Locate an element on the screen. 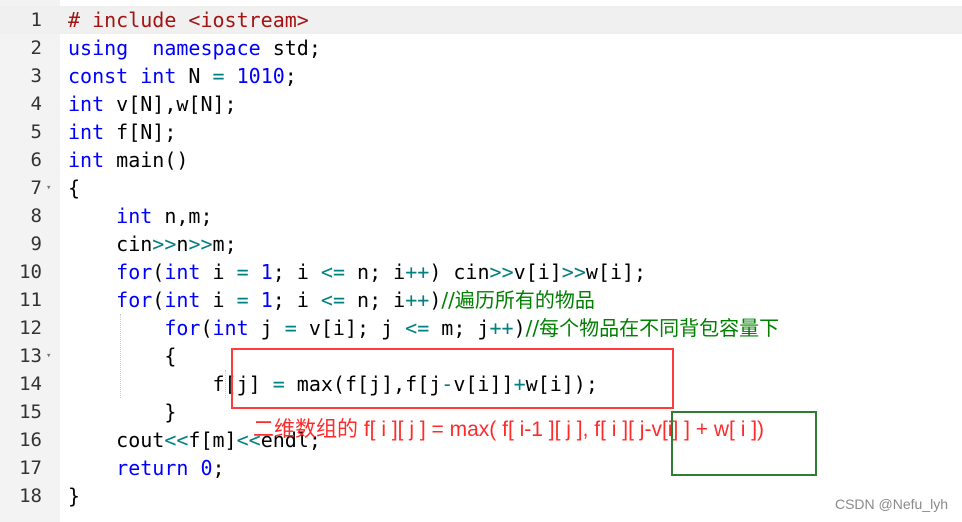 Image resolution: width=962 pixels, height=522 pixels. code-text: cin>>n>>m; is located at coordinates (152, 244).